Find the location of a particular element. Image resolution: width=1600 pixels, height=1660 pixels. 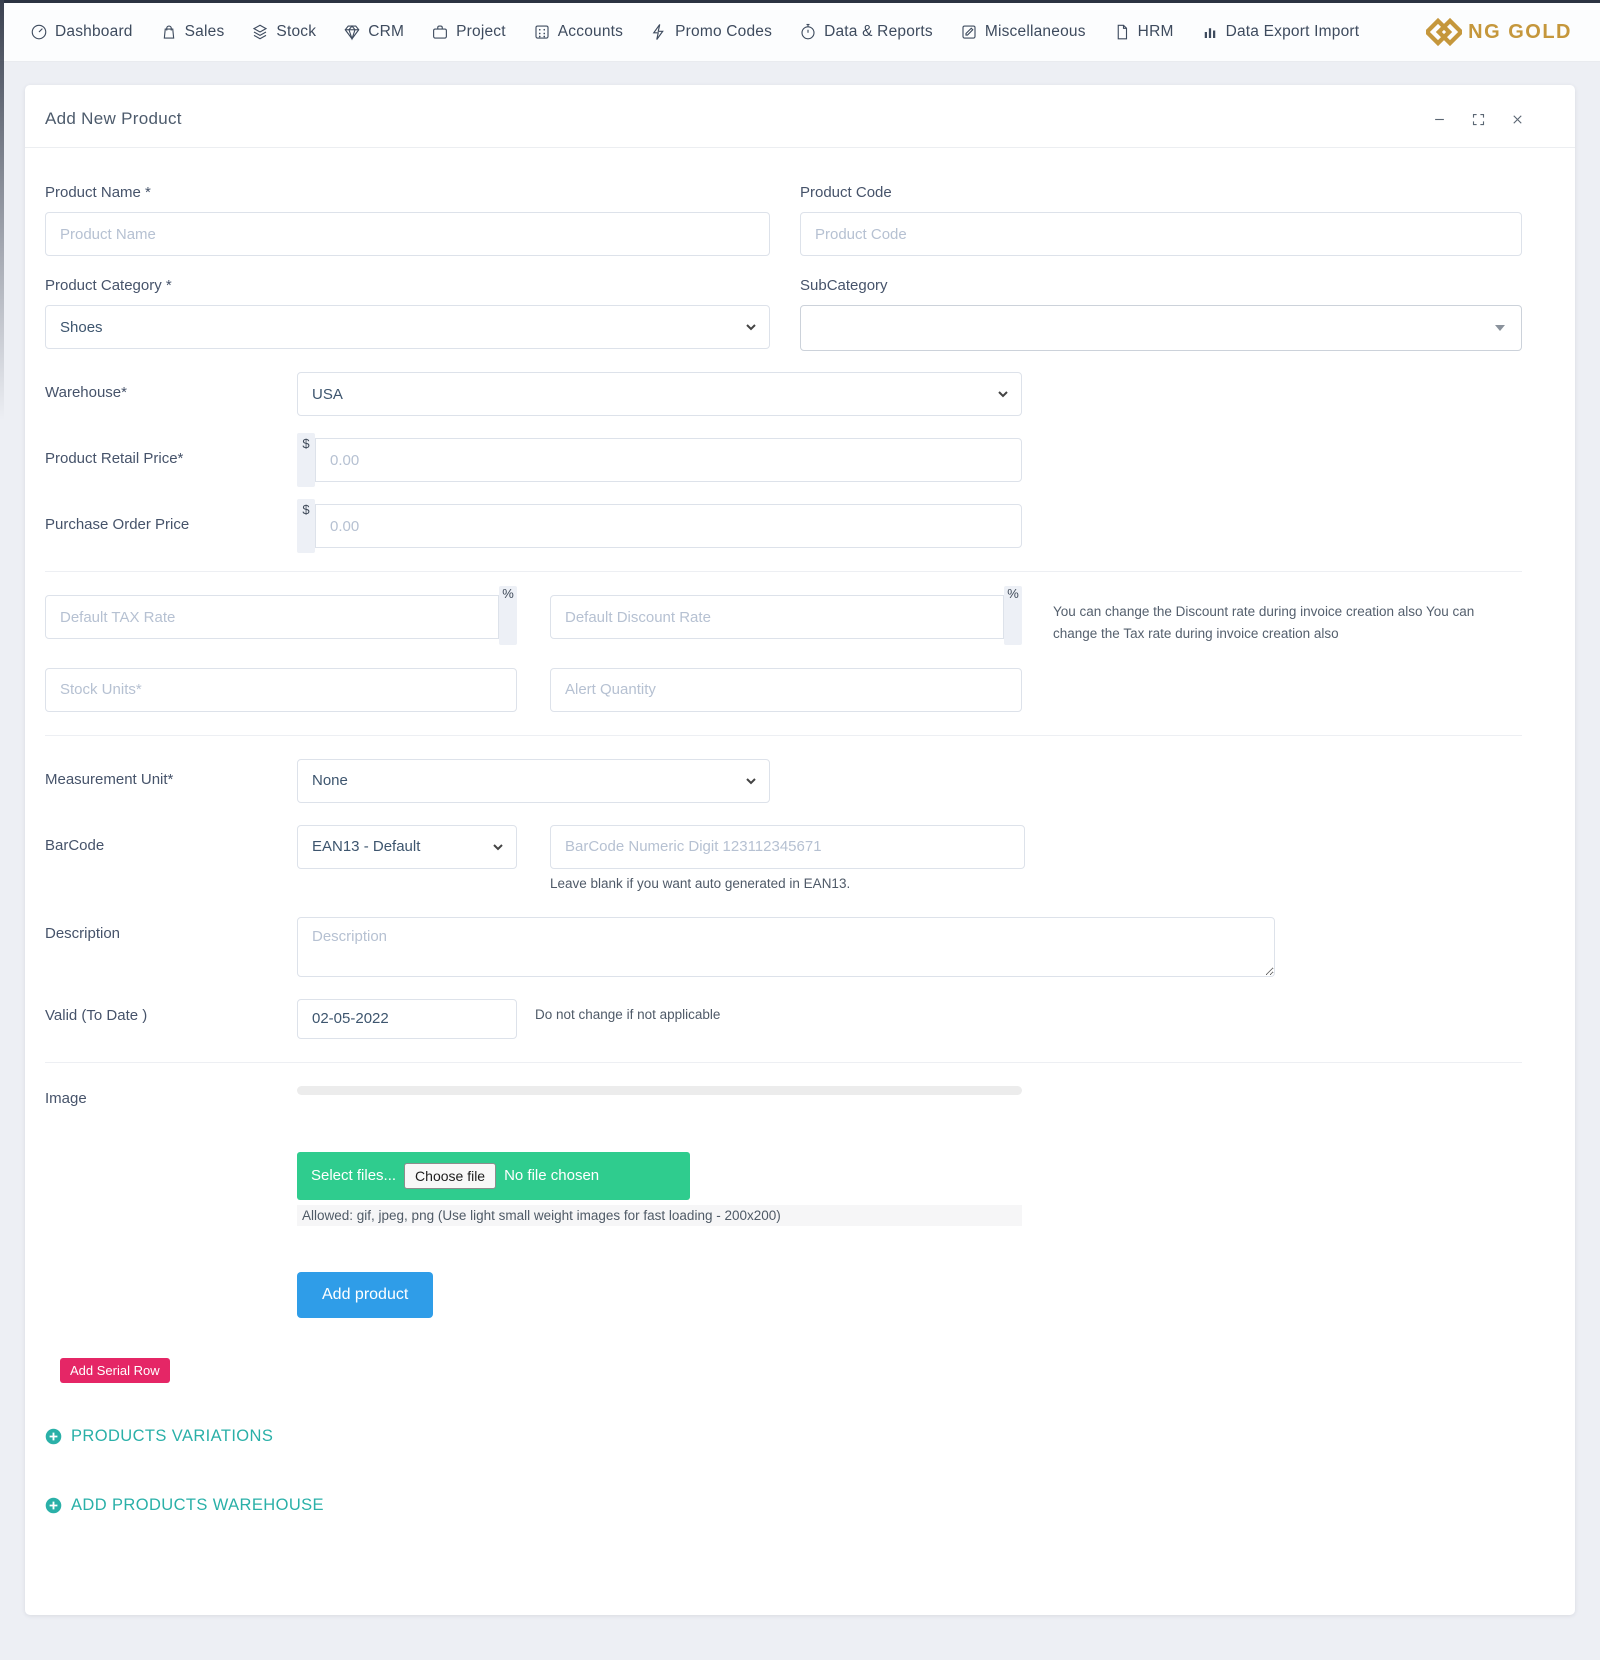

brand-name: NG GOLD is located at coordinates (1520, 31).